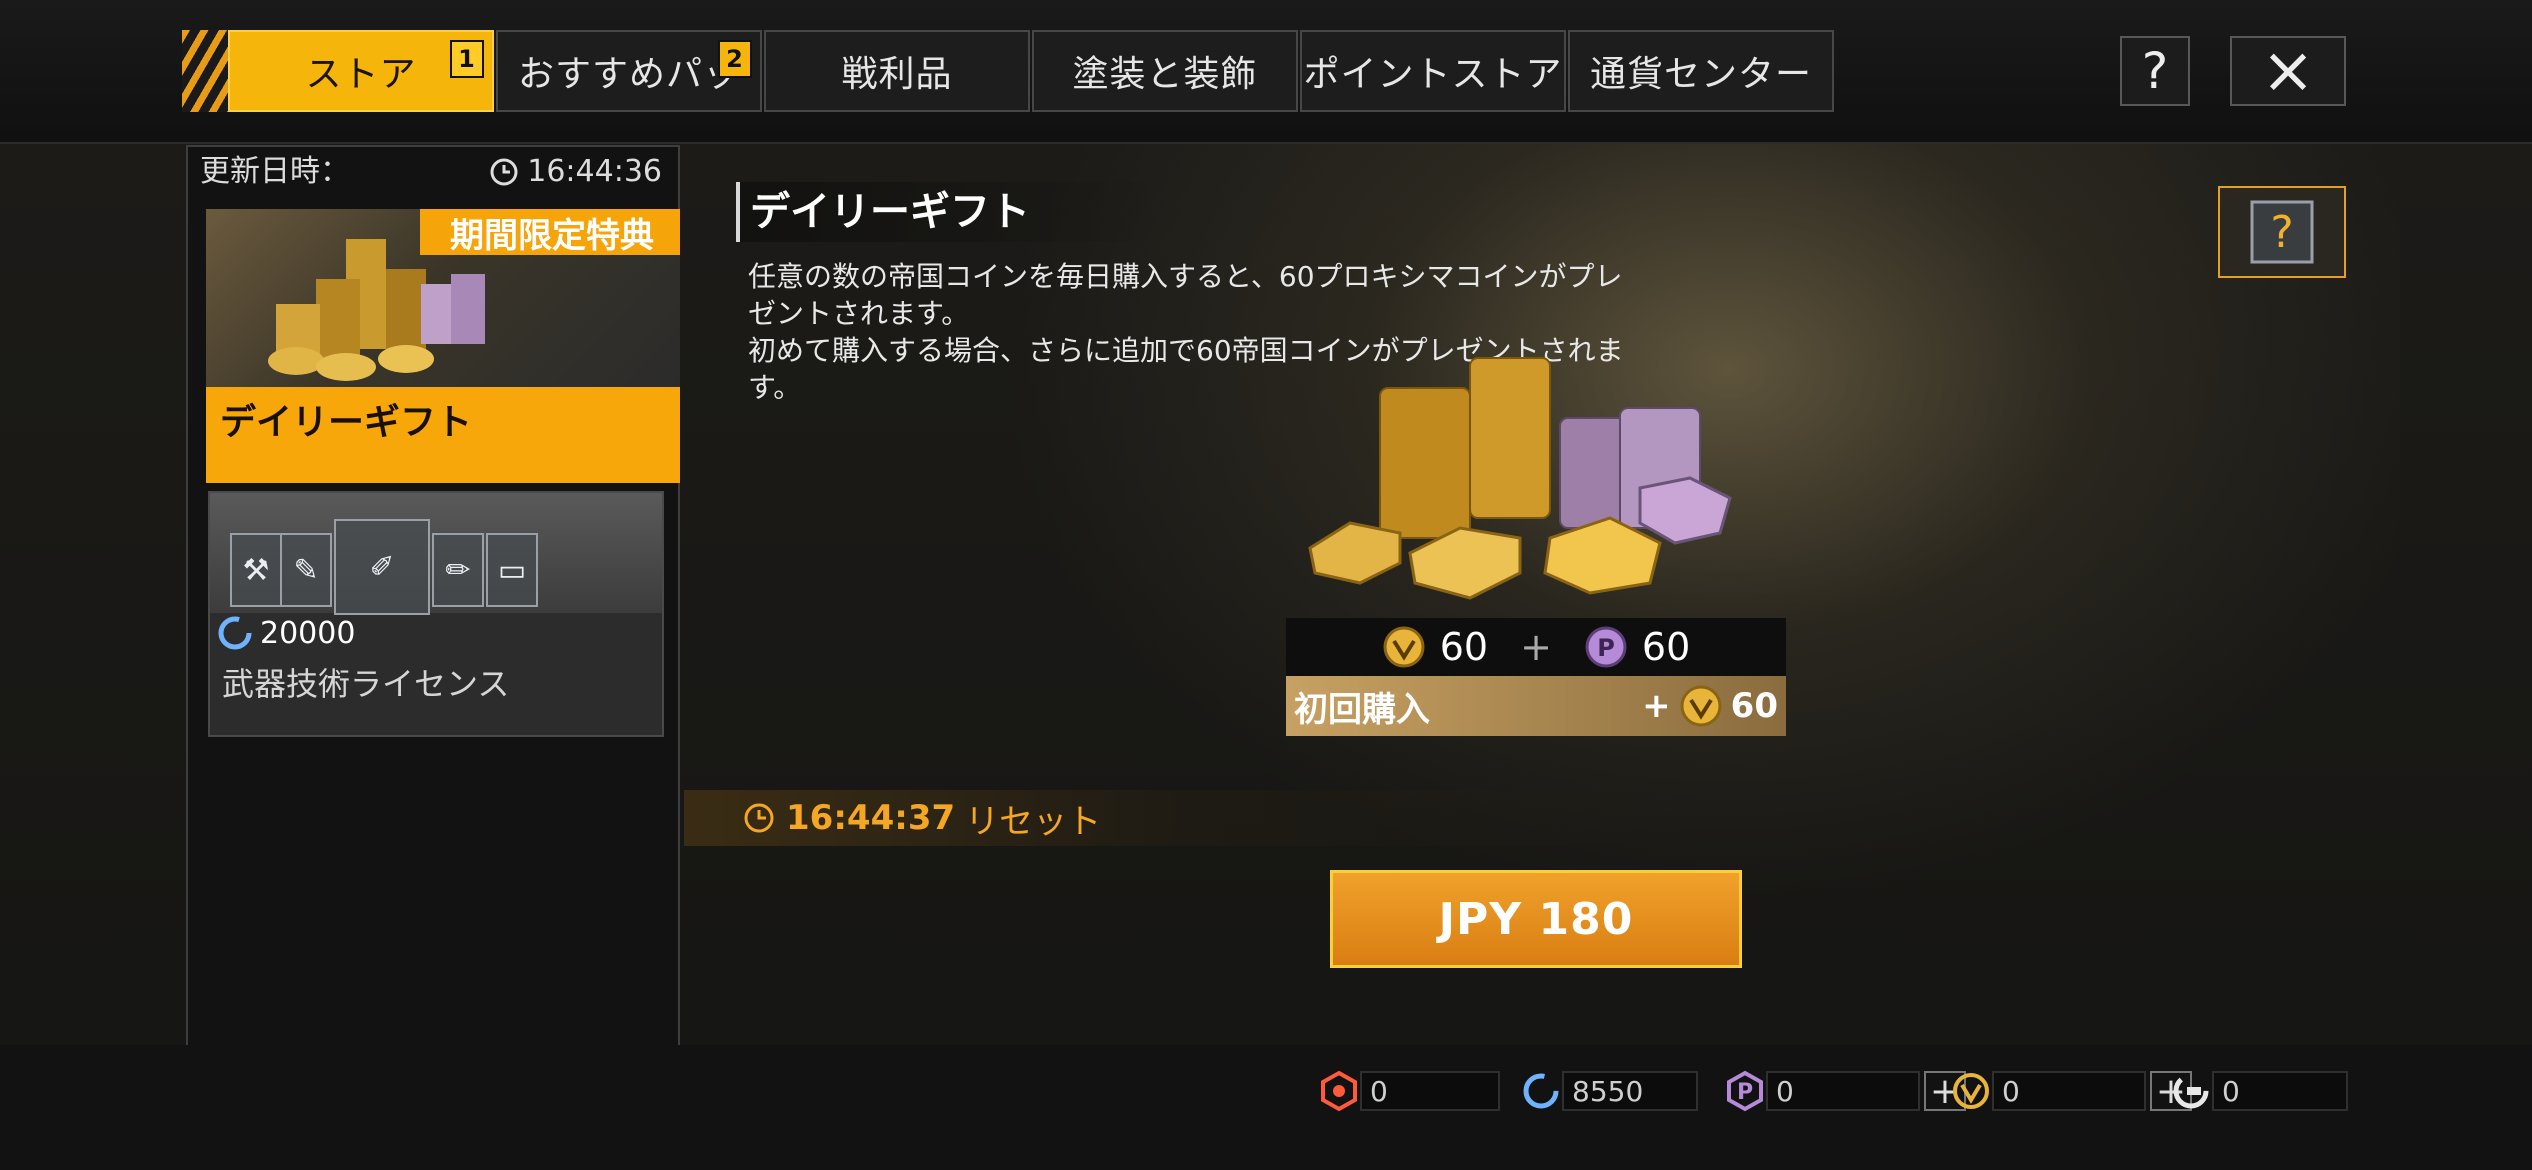 This screenshot has height=1170, width=2532. I want to click on tab-label: ストア, so click(361, 74).